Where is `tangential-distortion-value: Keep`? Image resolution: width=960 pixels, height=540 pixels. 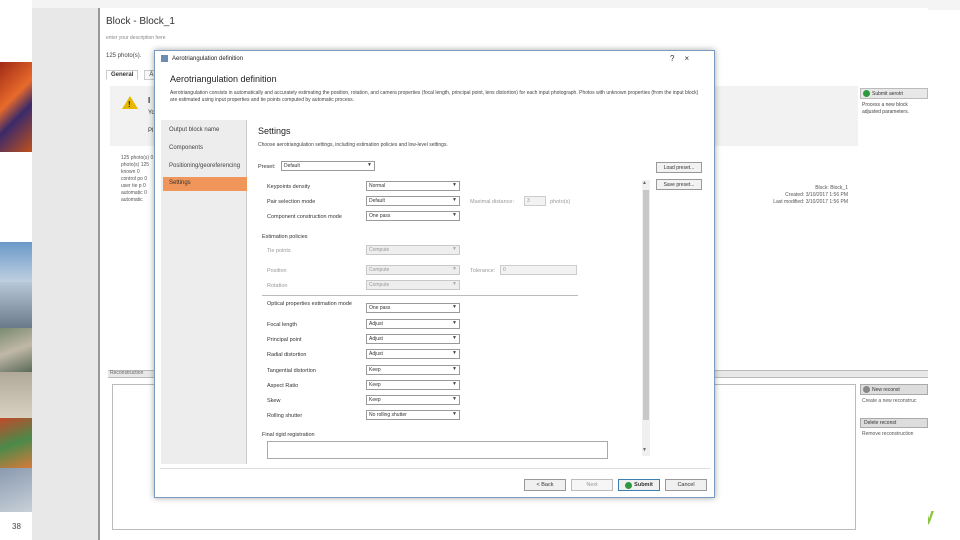 tangential-distortion-value: Keep is located at coordinates (375, 370).